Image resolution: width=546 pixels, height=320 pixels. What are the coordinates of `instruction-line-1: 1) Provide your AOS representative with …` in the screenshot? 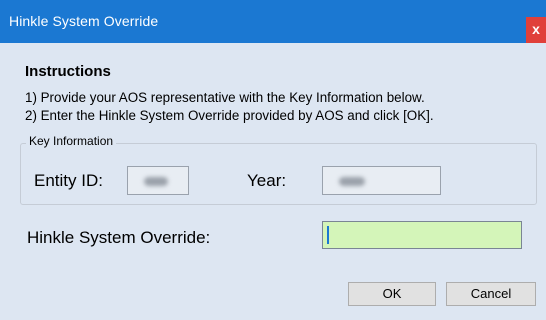 It's located at (225, 97).